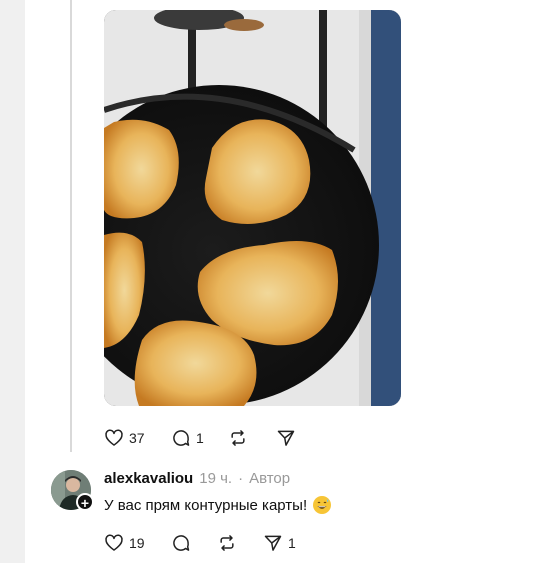 The width and height of the screenshot is (538, 563). Describe the element at coordinates (85, 502) in the screenshot. I see `follow-plus-button: +` at that location.